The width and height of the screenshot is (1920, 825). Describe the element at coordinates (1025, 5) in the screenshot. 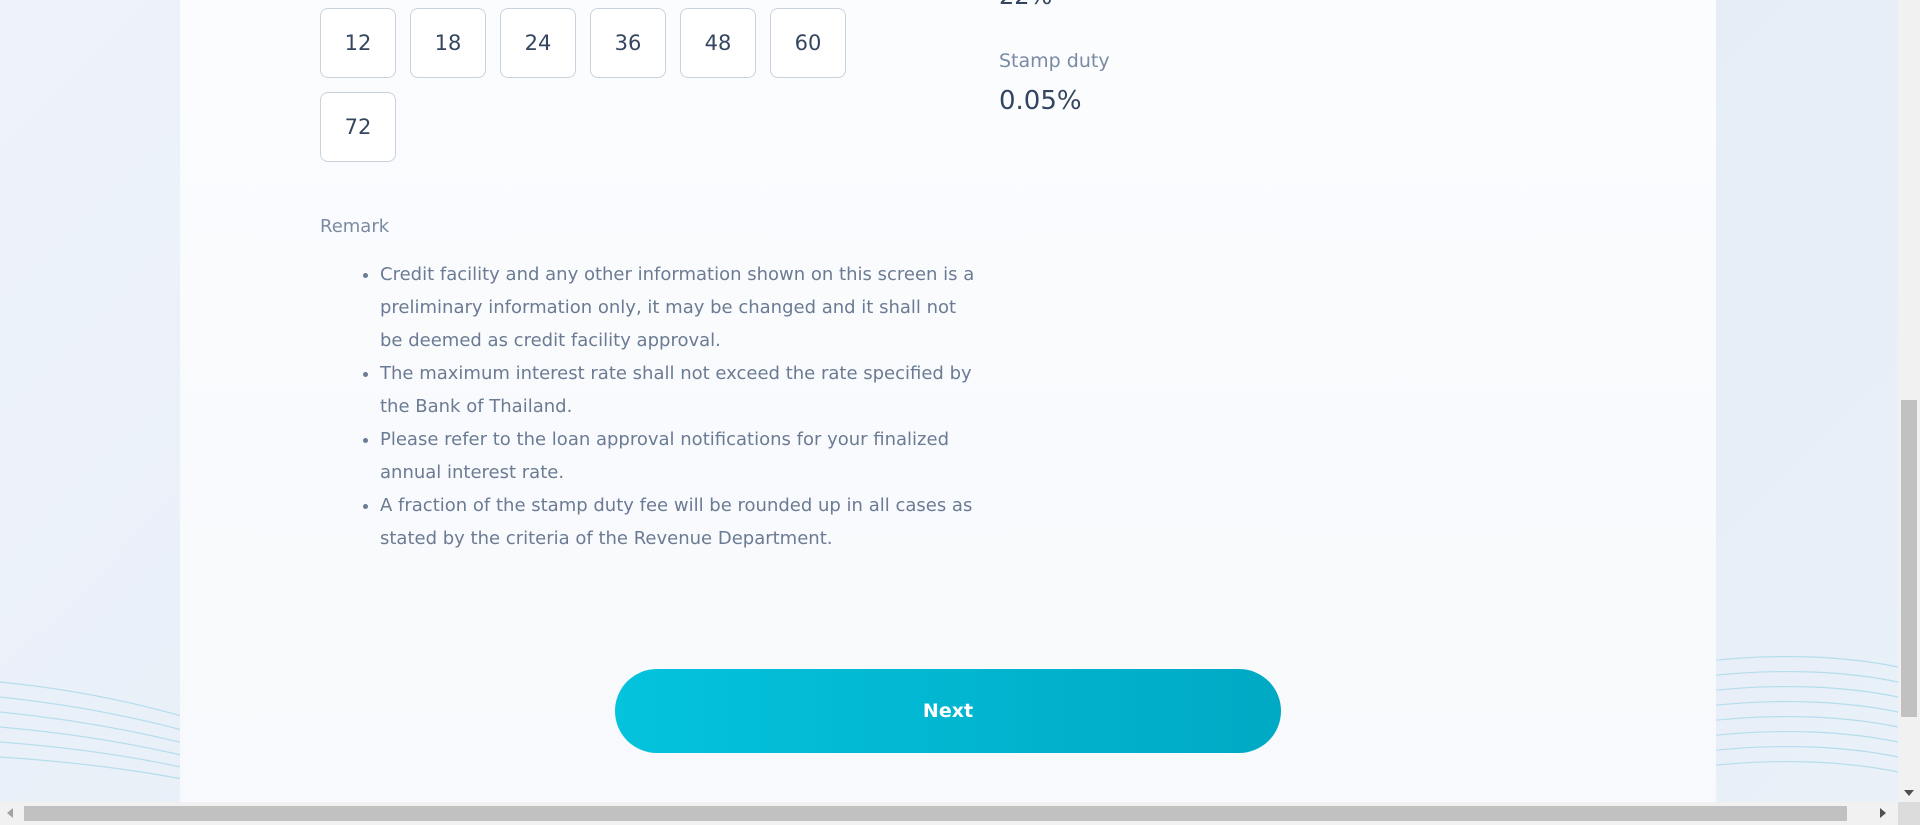

I see `interest-rate-value: 22%` at that location.